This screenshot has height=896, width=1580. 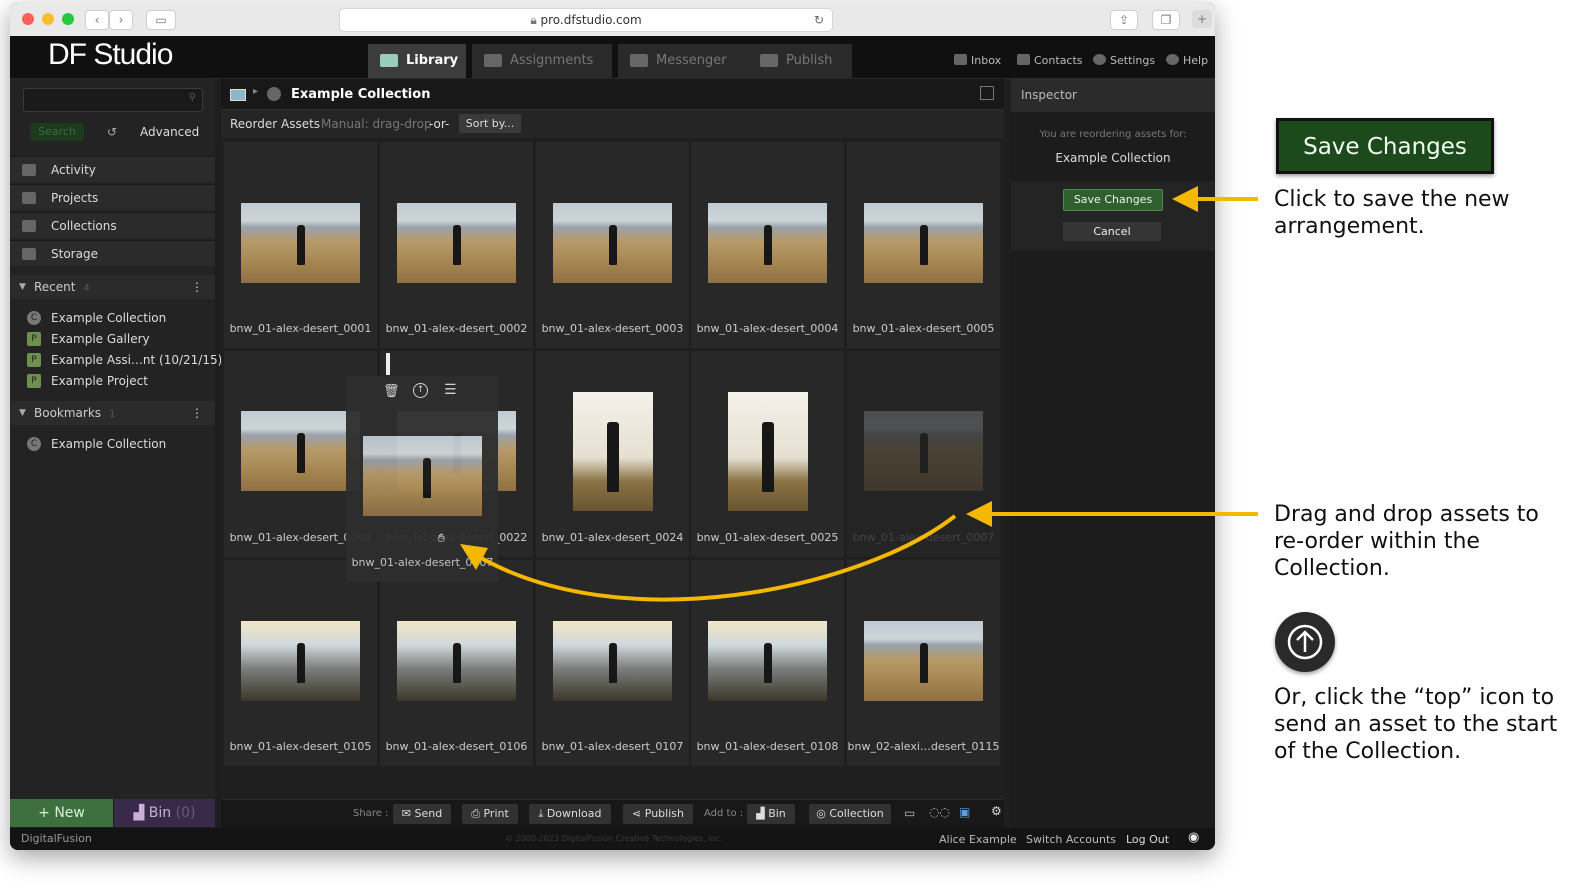 I want to click on recent-item: P Example Assi…nt (10/21/15), so click(x=124, y=360).